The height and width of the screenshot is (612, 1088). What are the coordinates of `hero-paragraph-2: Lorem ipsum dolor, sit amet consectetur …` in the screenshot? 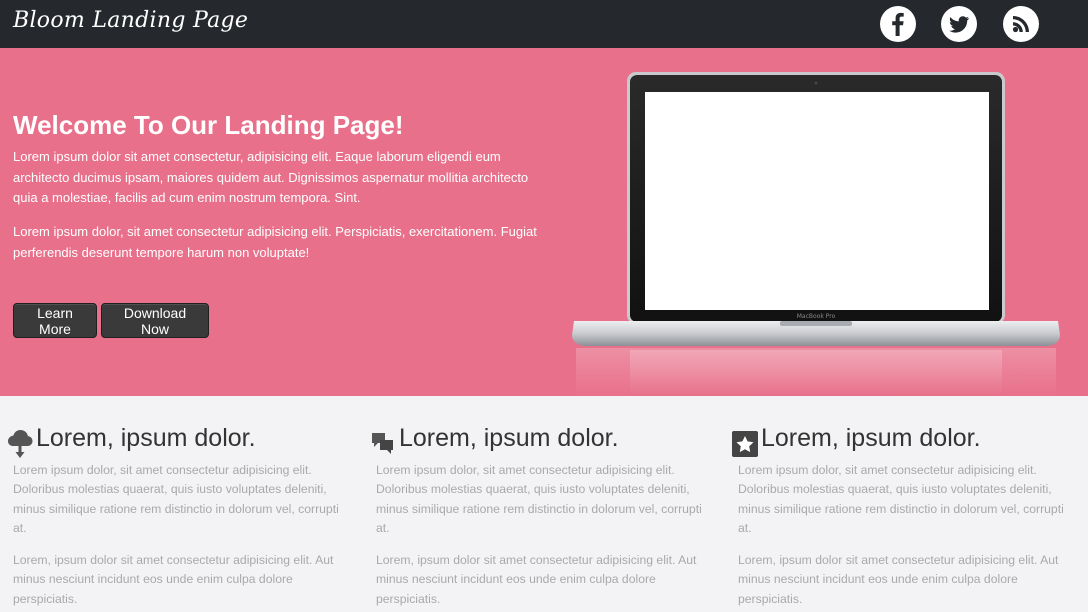 It's located at (275, 242).